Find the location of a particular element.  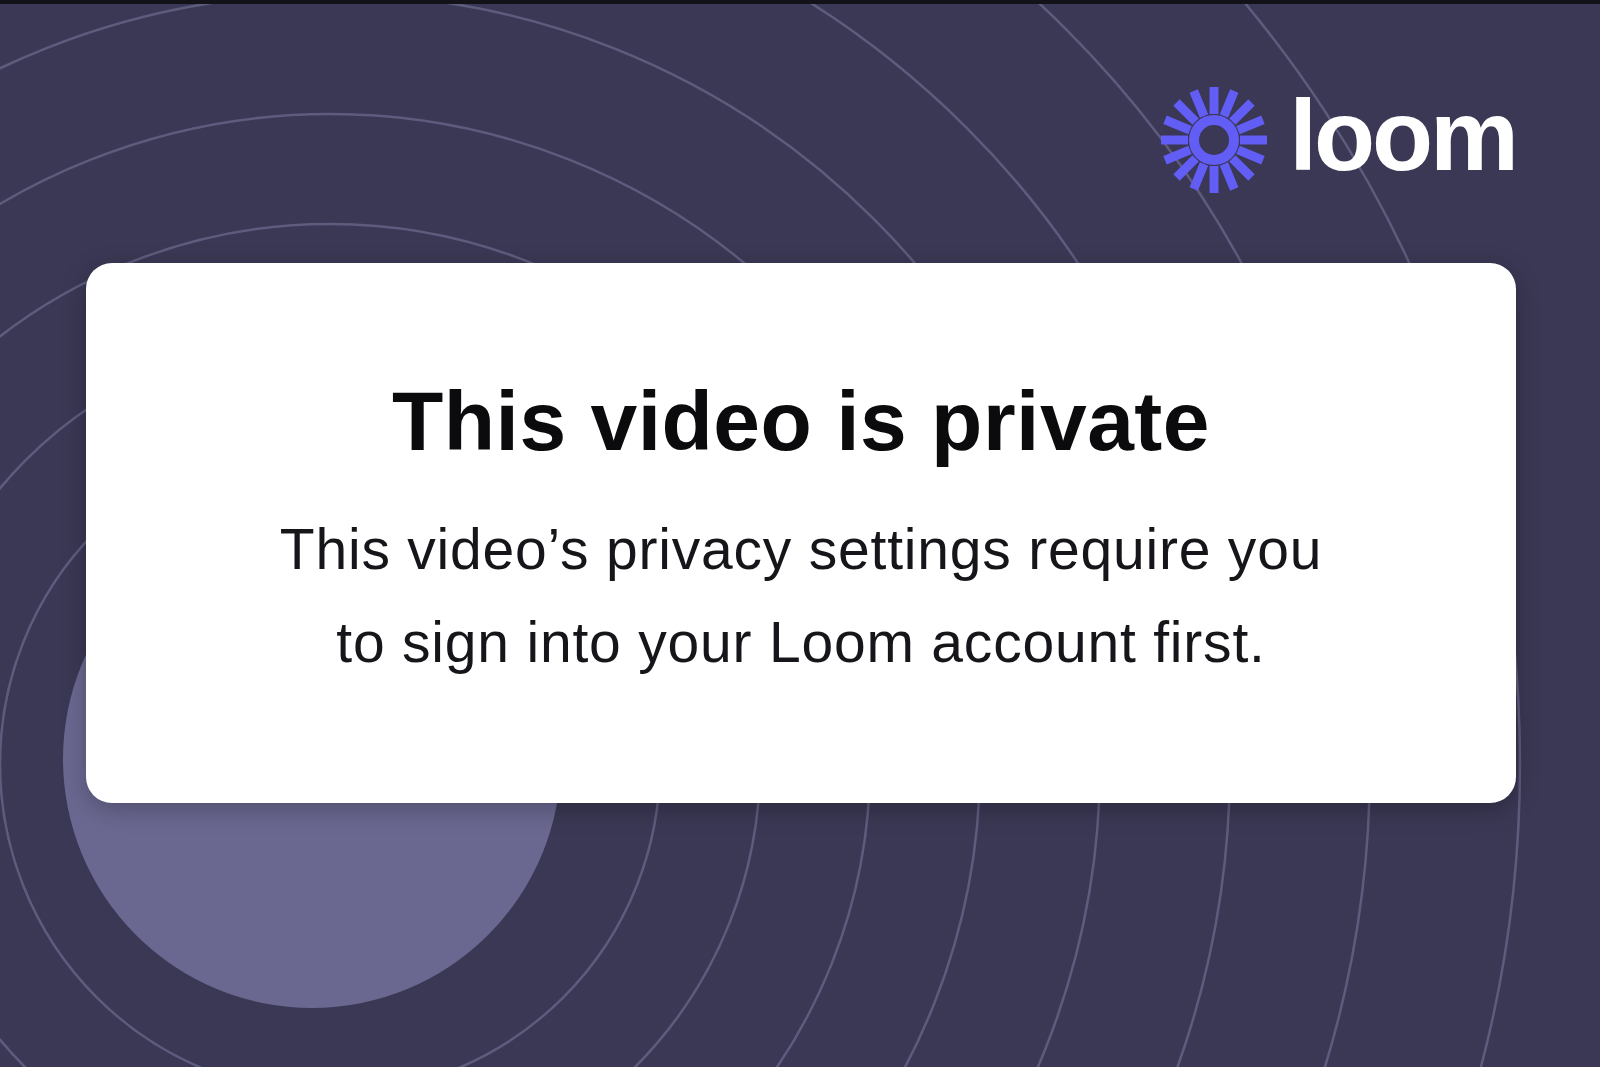

notice-message: This video’s privacy settings require you to sign into your Loom account first. is located at coordinates (801, 596).